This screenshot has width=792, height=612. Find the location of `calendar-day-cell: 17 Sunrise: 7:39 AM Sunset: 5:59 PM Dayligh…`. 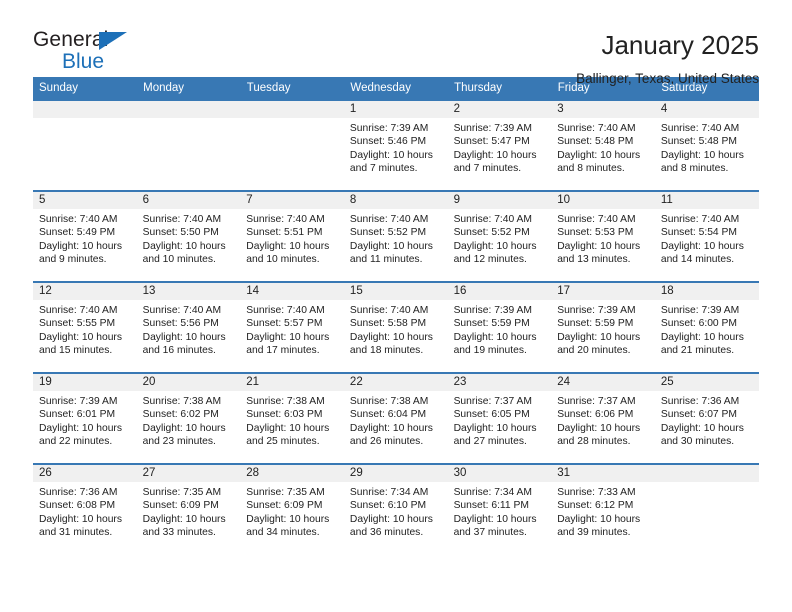

calendar-day-cell: 17 Sunrise: 7:39 AM Sunset: 5:59 PM Dayligh… is located at coordinates (603, 327).